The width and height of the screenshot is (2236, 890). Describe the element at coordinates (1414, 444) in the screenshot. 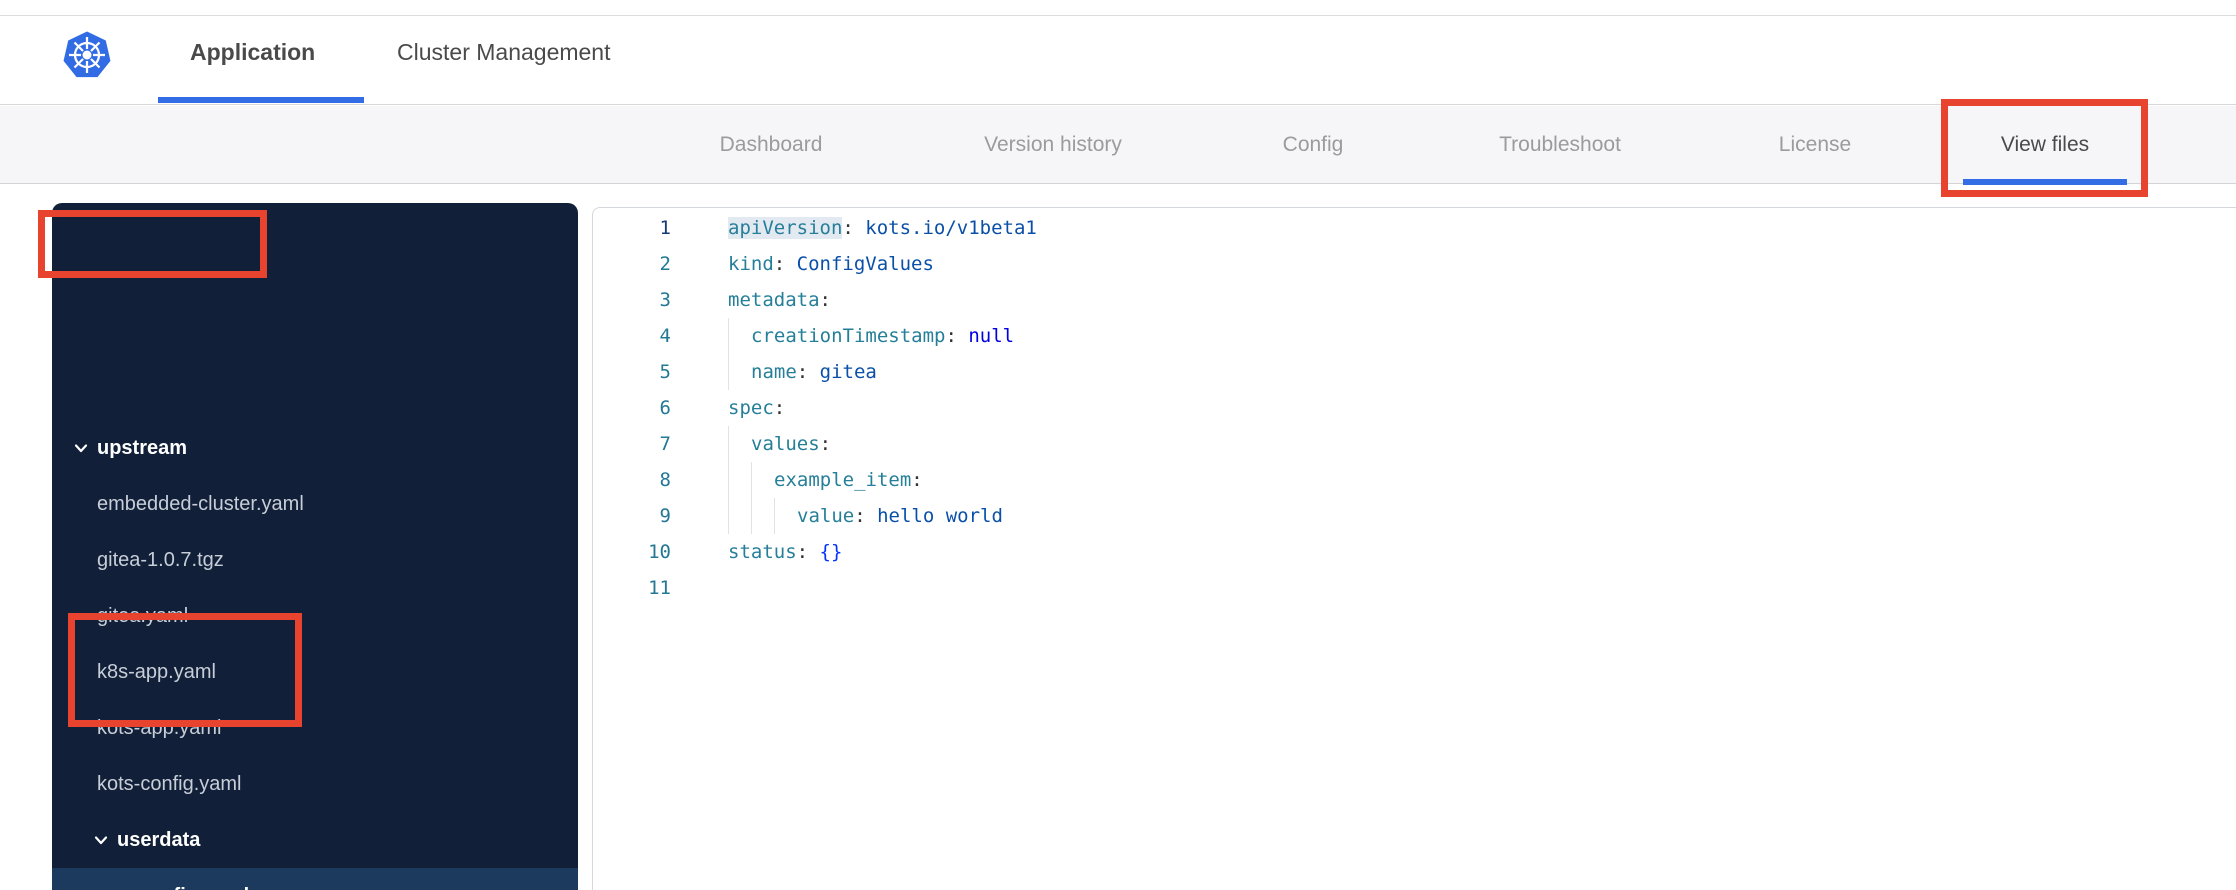

I see `code-line-7: 7 values:` at that location.